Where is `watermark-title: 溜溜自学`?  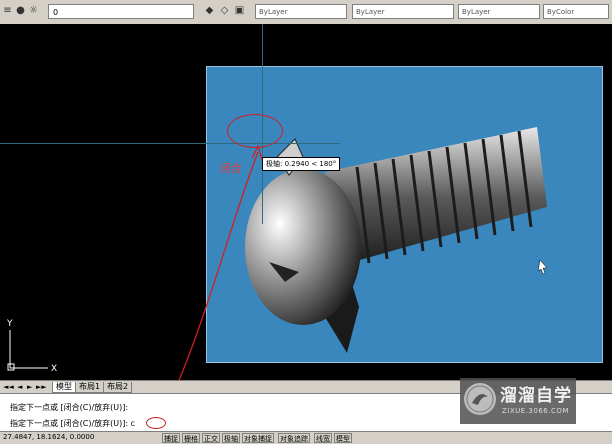 watermark-title: 溜溜自学 is located at coordinates (536, 396).